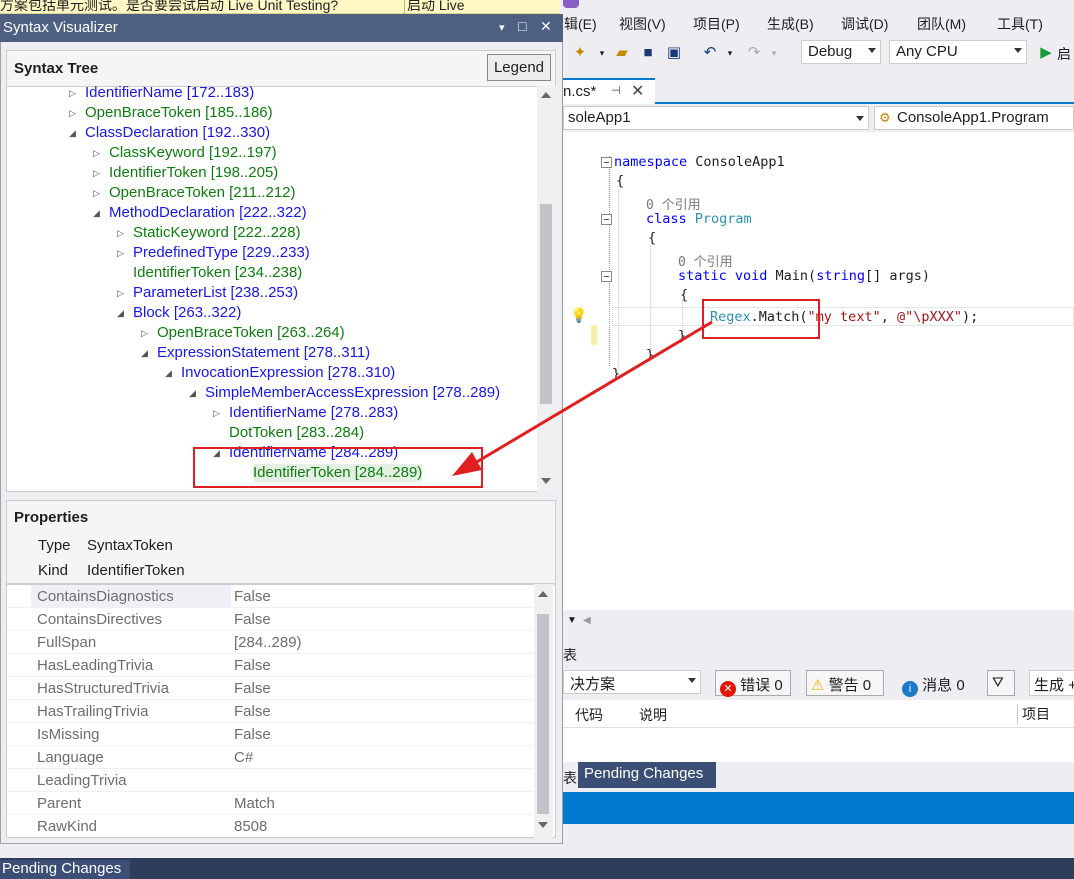  What do you see at coordinates (716, 24) in the screenshot?
I see `menu-project: 项目(P)` at bounding box center [716, 24].